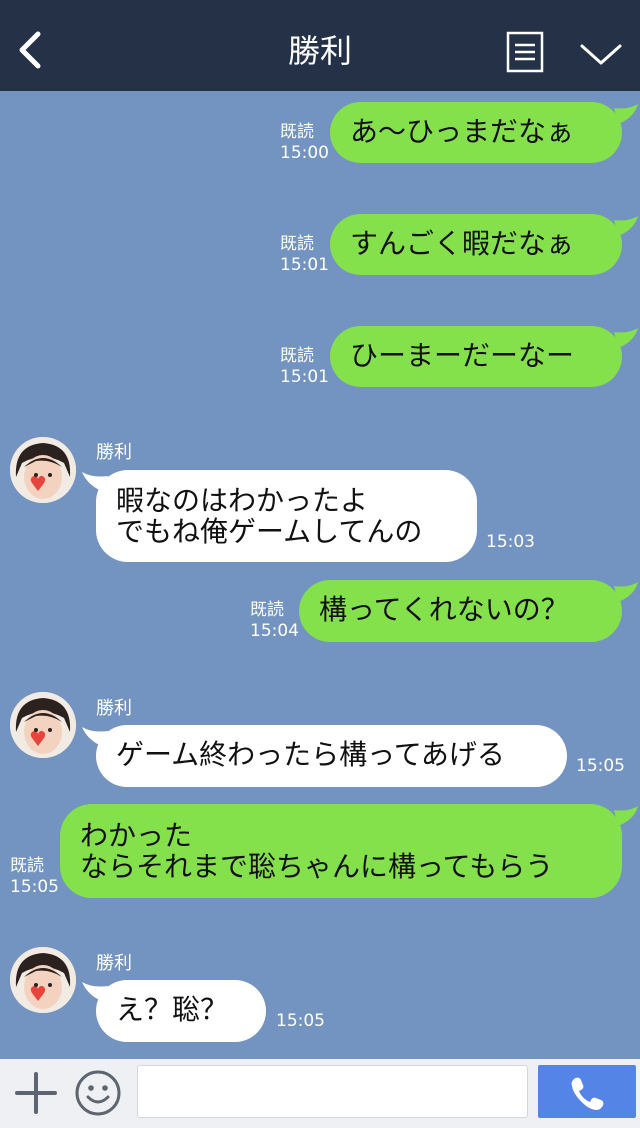 The image size is (640, 1128). What do you see at coordinates (476, 356) in the screenshot?
I see `message-bubble: ひーまーだーなー` at bounding box center [476, 356].